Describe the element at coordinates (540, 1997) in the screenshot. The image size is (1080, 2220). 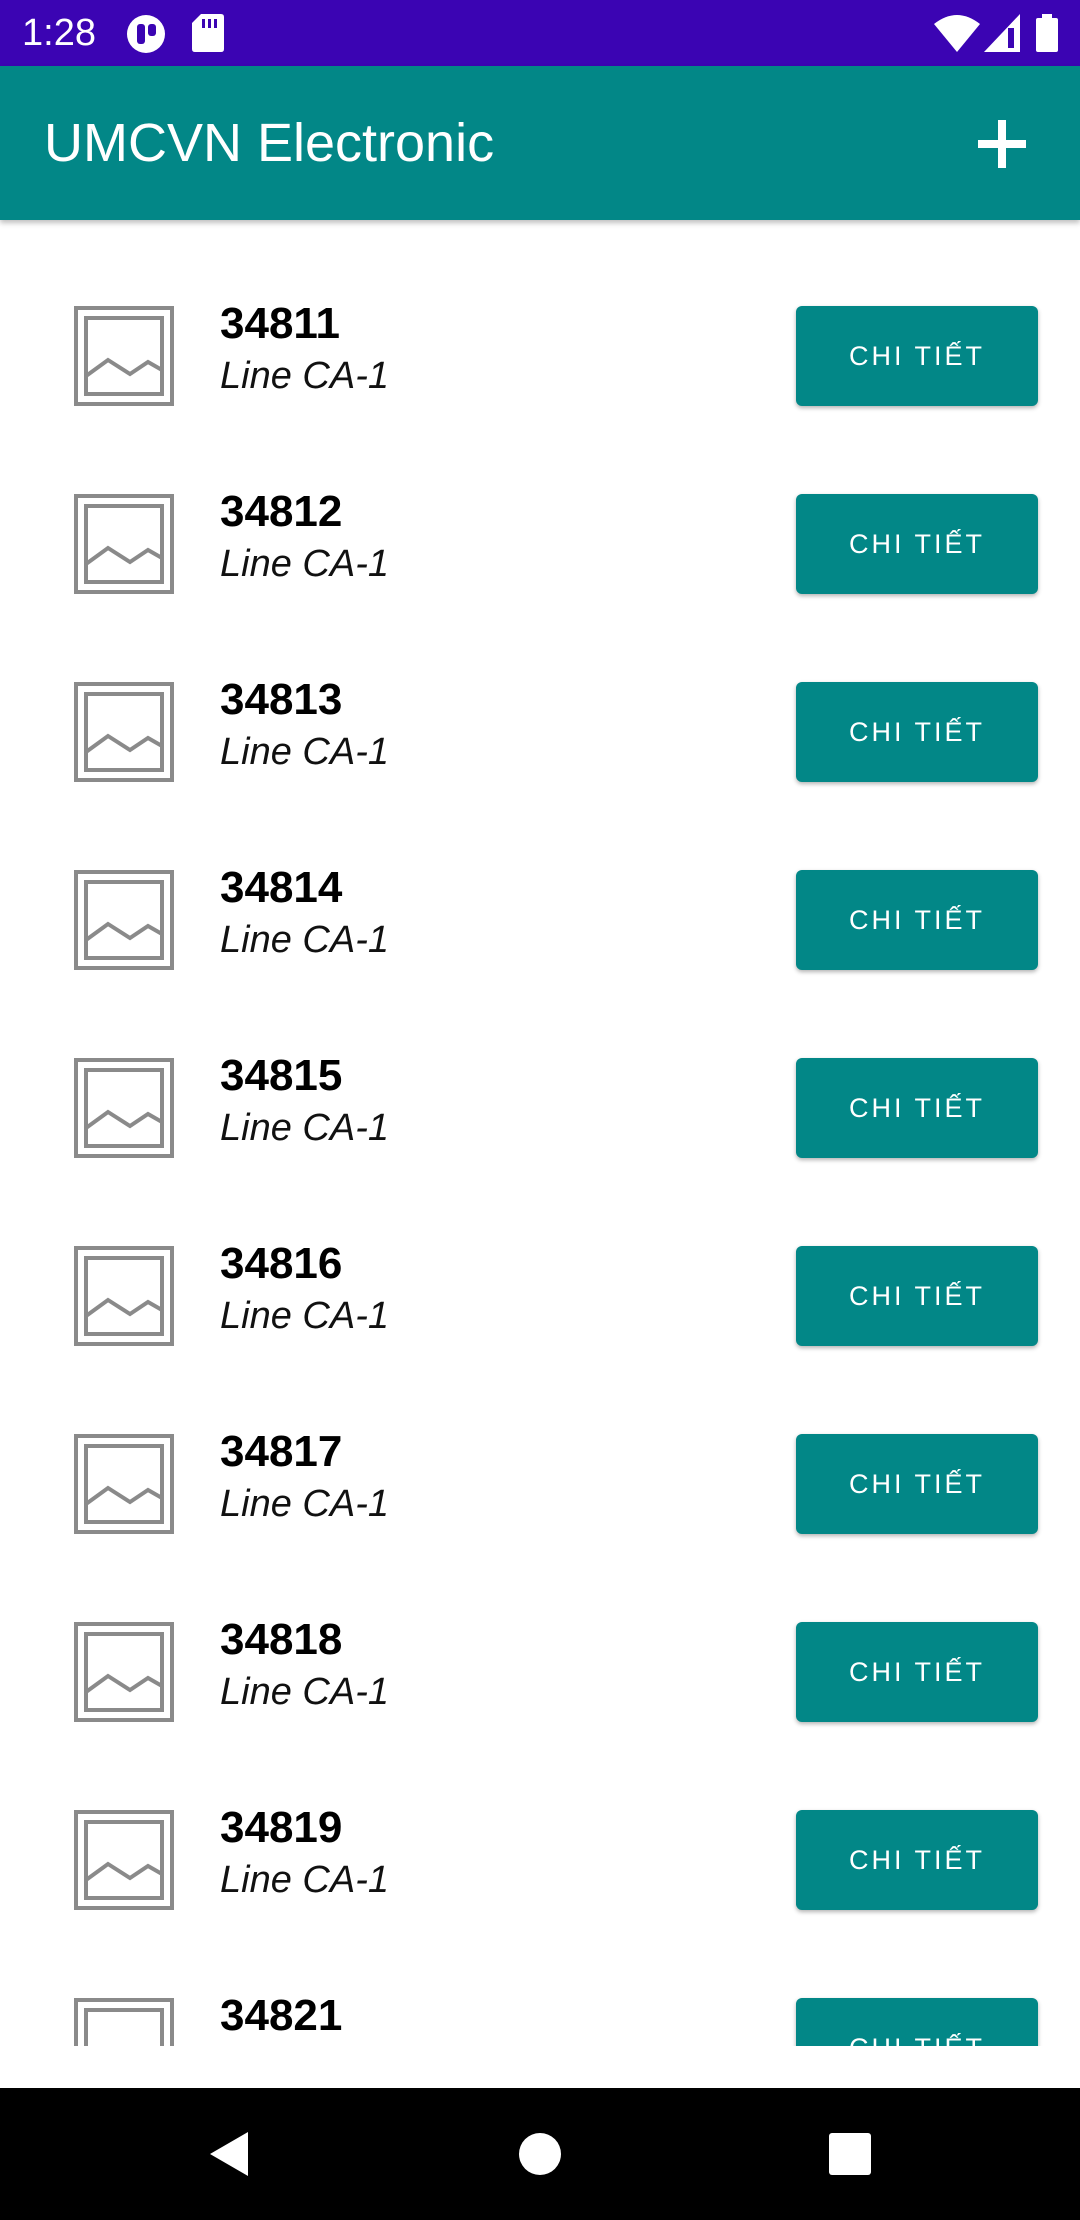
I see `list-item: 34821 Line CA-1 CHI TIẾT` at that location.